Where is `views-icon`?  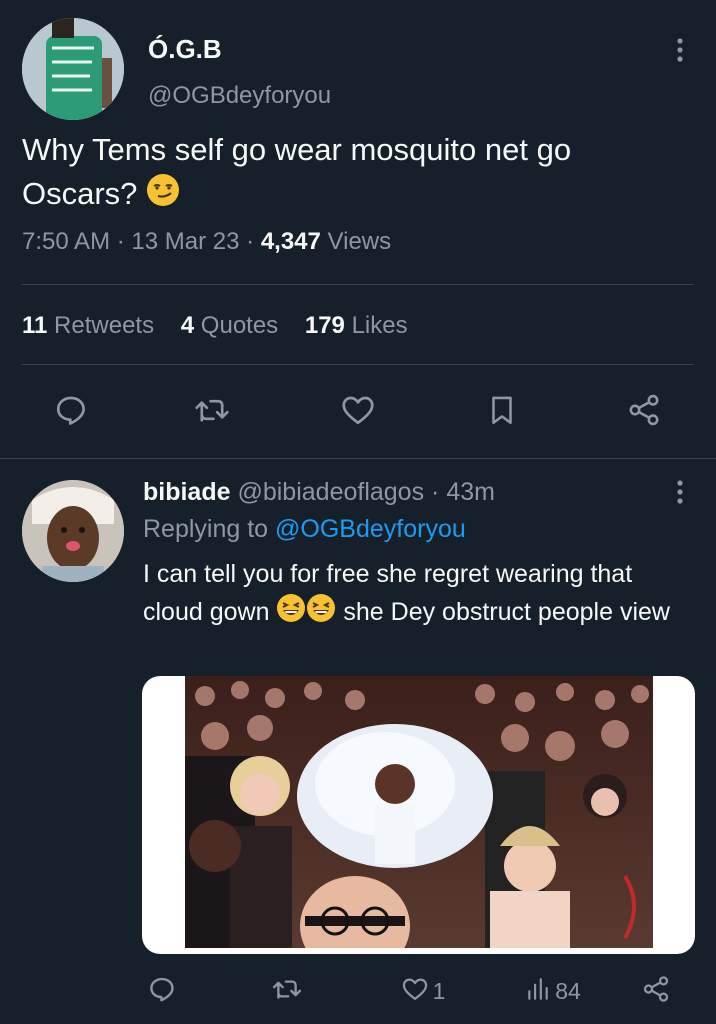
views-icon is located at coordinates (538, 991).